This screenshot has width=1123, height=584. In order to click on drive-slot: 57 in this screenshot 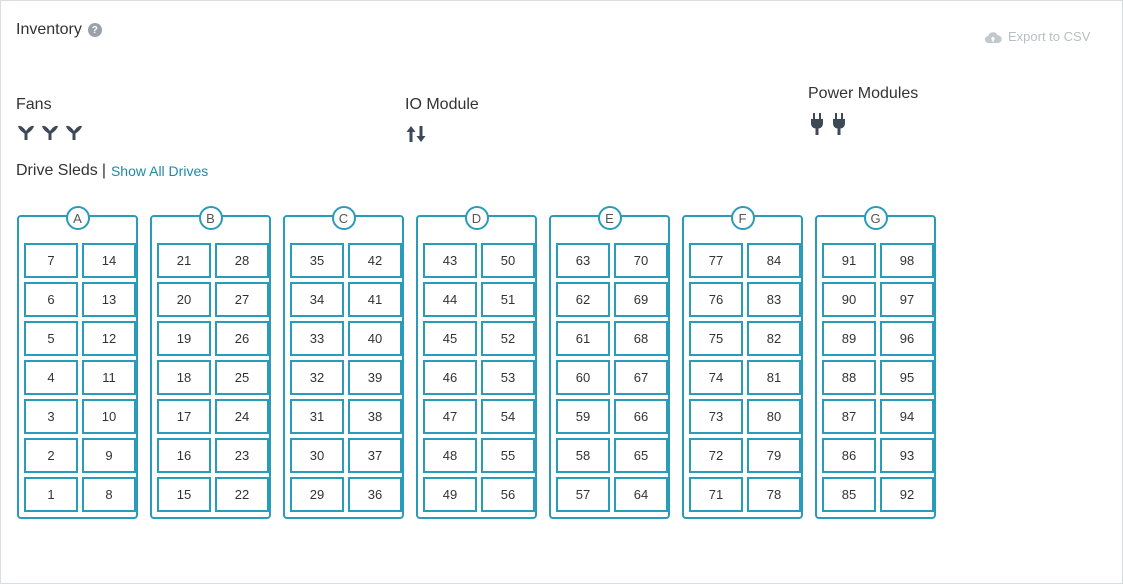, I will do `click(583, 494)`.